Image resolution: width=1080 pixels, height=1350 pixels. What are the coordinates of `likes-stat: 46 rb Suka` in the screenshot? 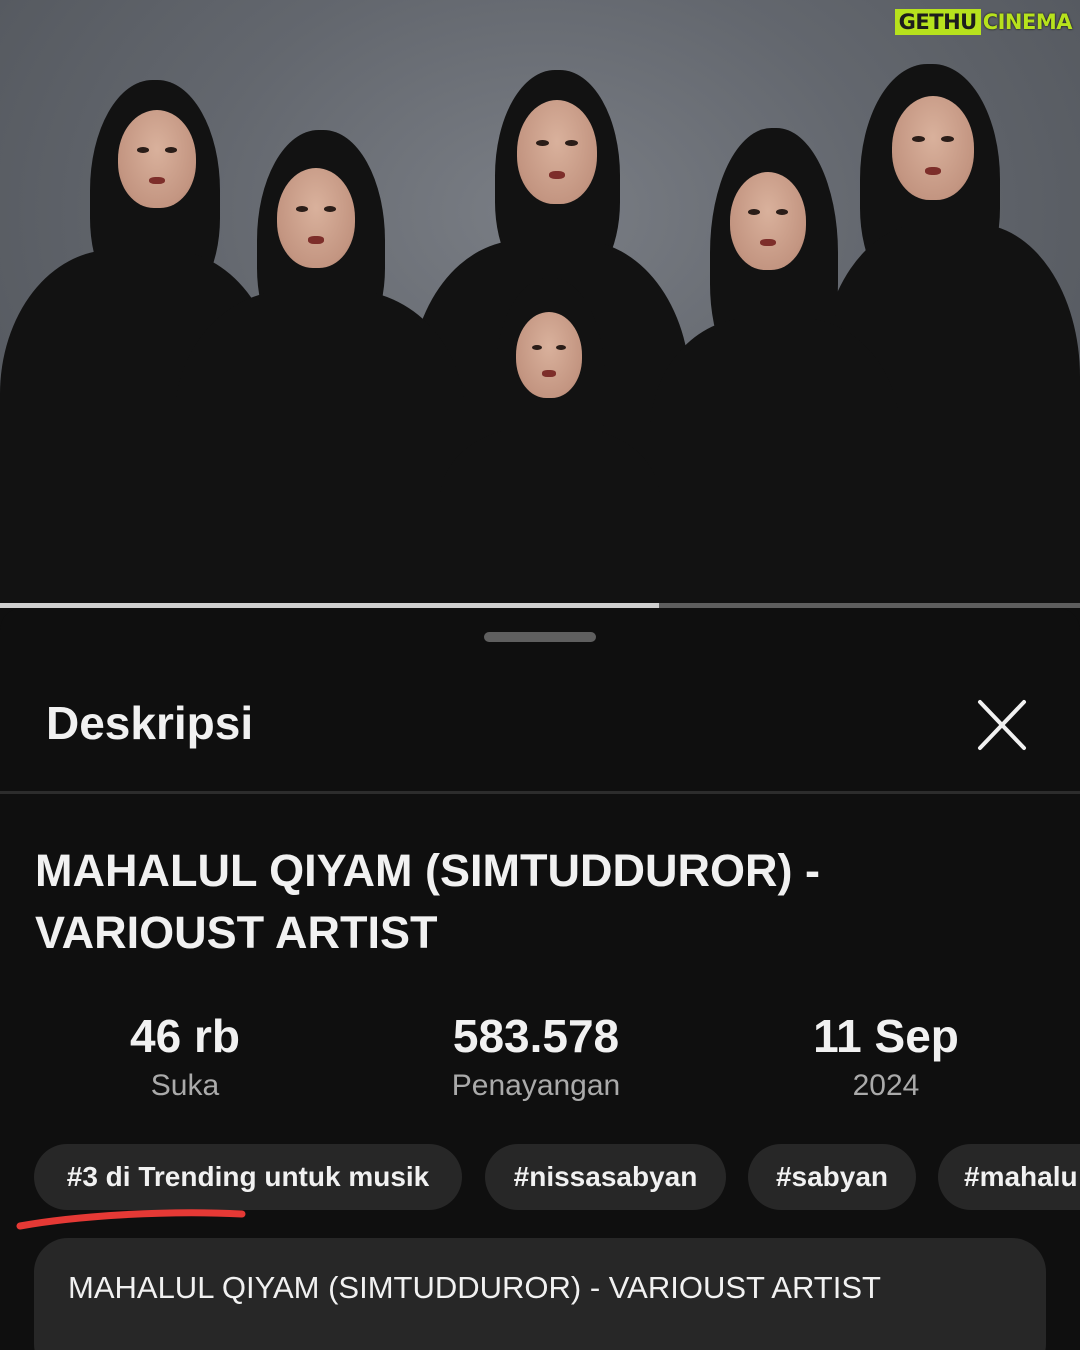 It's located at (185, 1056).